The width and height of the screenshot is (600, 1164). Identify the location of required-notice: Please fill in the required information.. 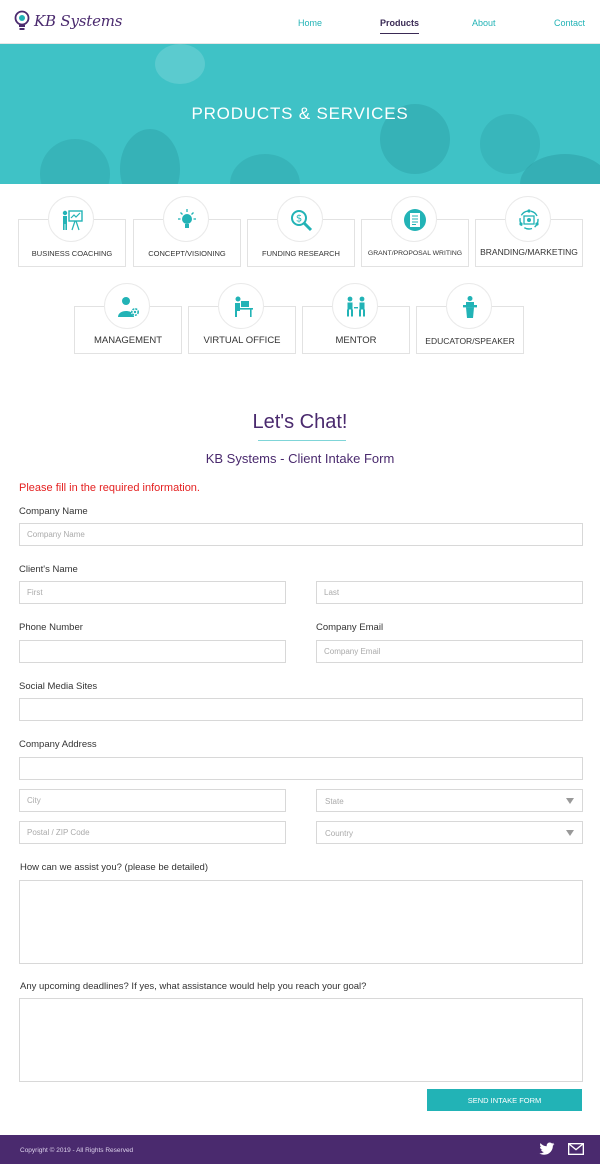
(109, 488).